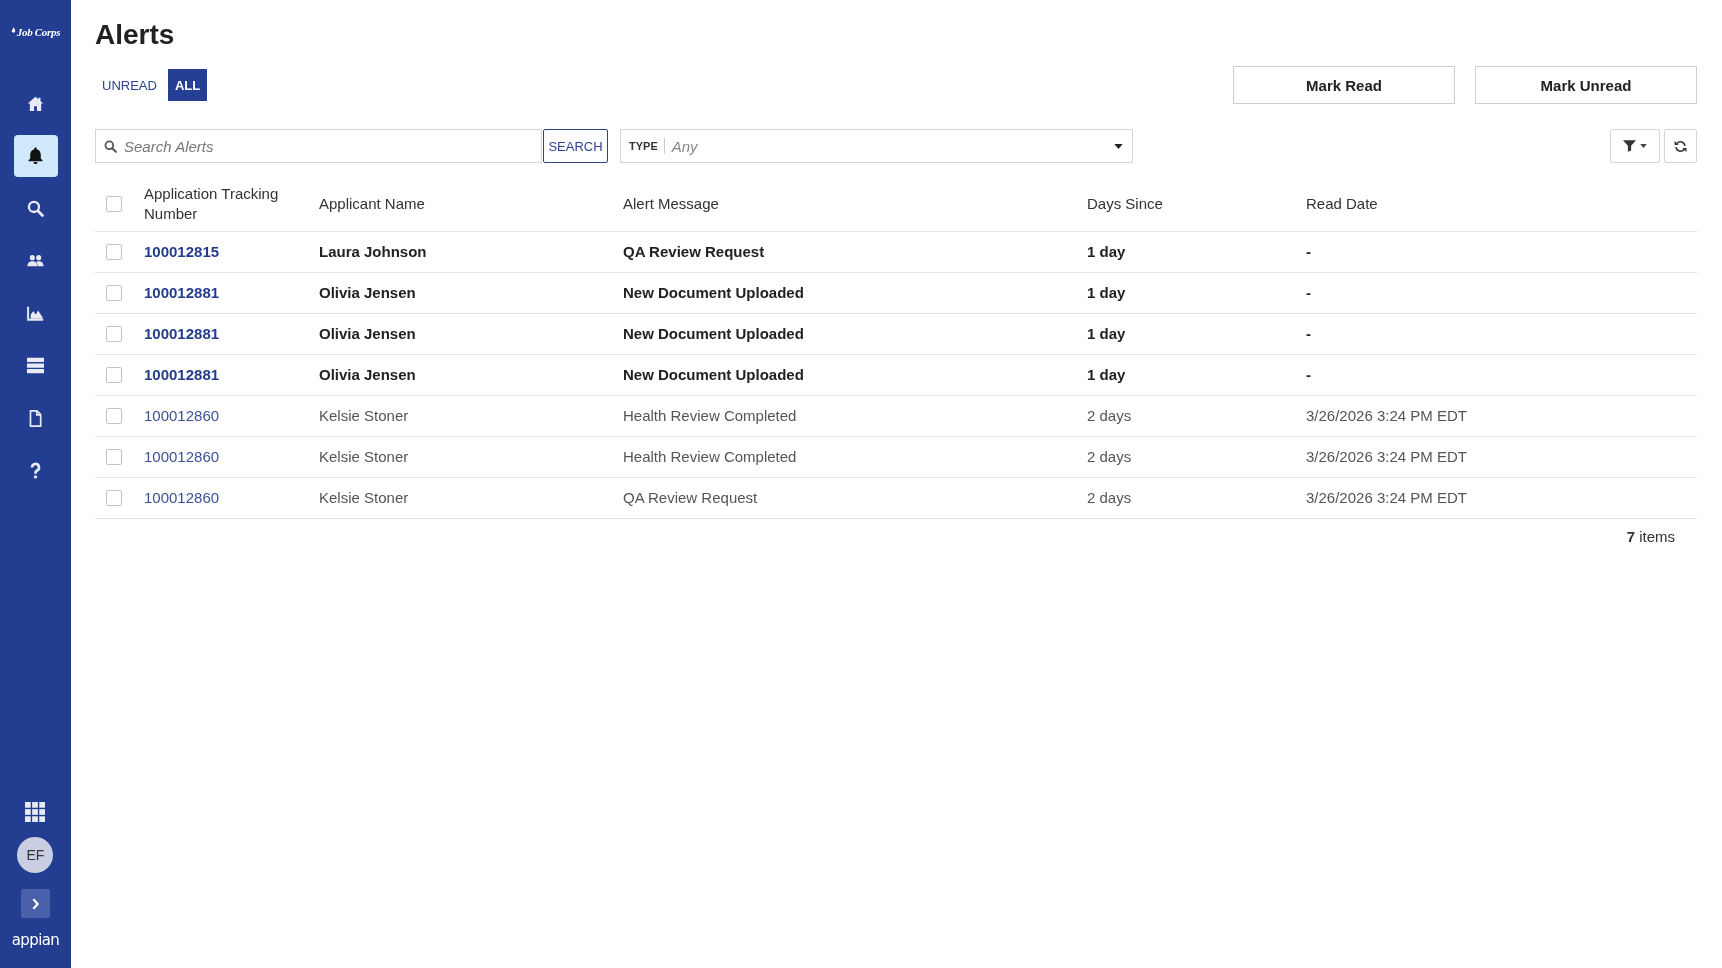 Image resolution: width=1722 pixels, height=968 pixels. Describe the element at coordinates (575, 146) in the screenshot. I see `search-button: SEARCH` at that location.